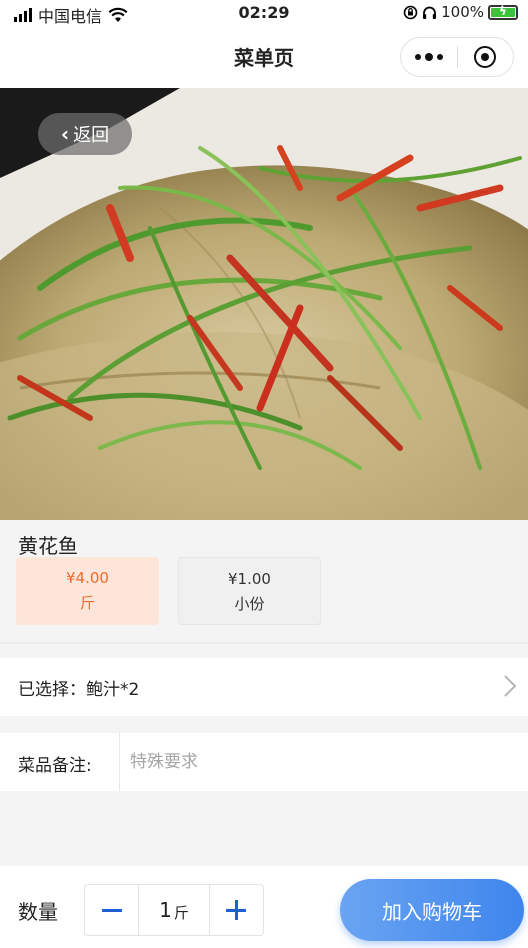  What do you see at coordinates (165, 910) in the screenshot?
I see `quantity-number: 1` at bounding box center [165, 910].